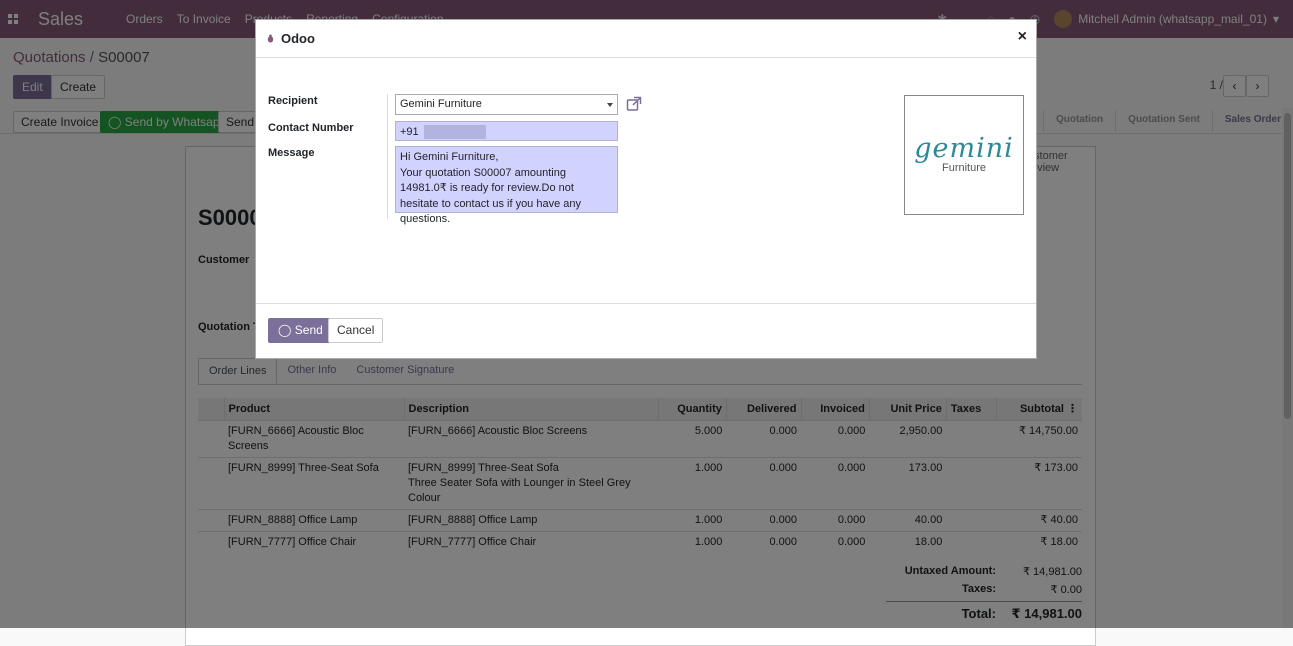  I want to click on close-icon: ×, so click(1022, 37).